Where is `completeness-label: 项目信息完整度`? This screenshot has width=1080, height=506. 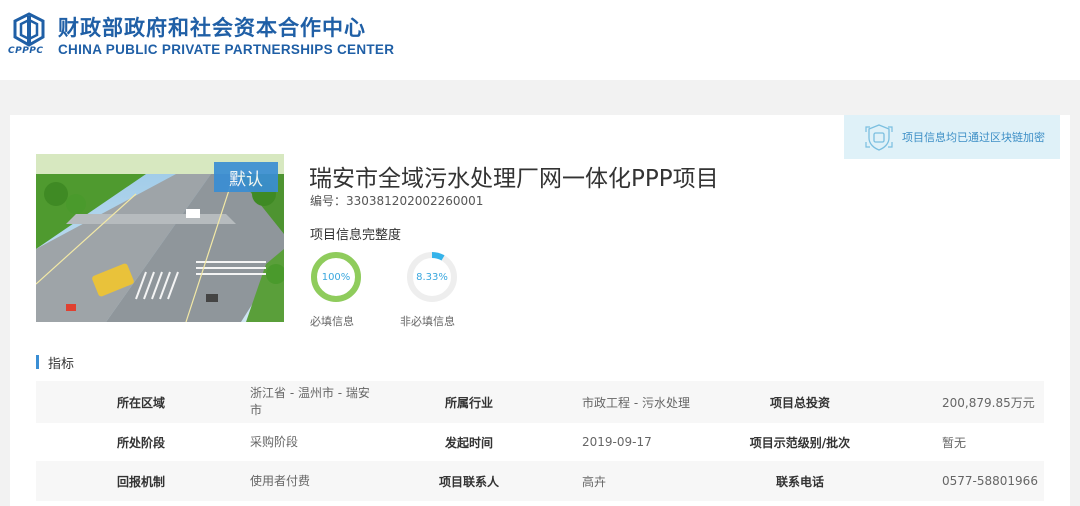 completeness-label: 项目信息完整度 is located at coordinates (356, 235).